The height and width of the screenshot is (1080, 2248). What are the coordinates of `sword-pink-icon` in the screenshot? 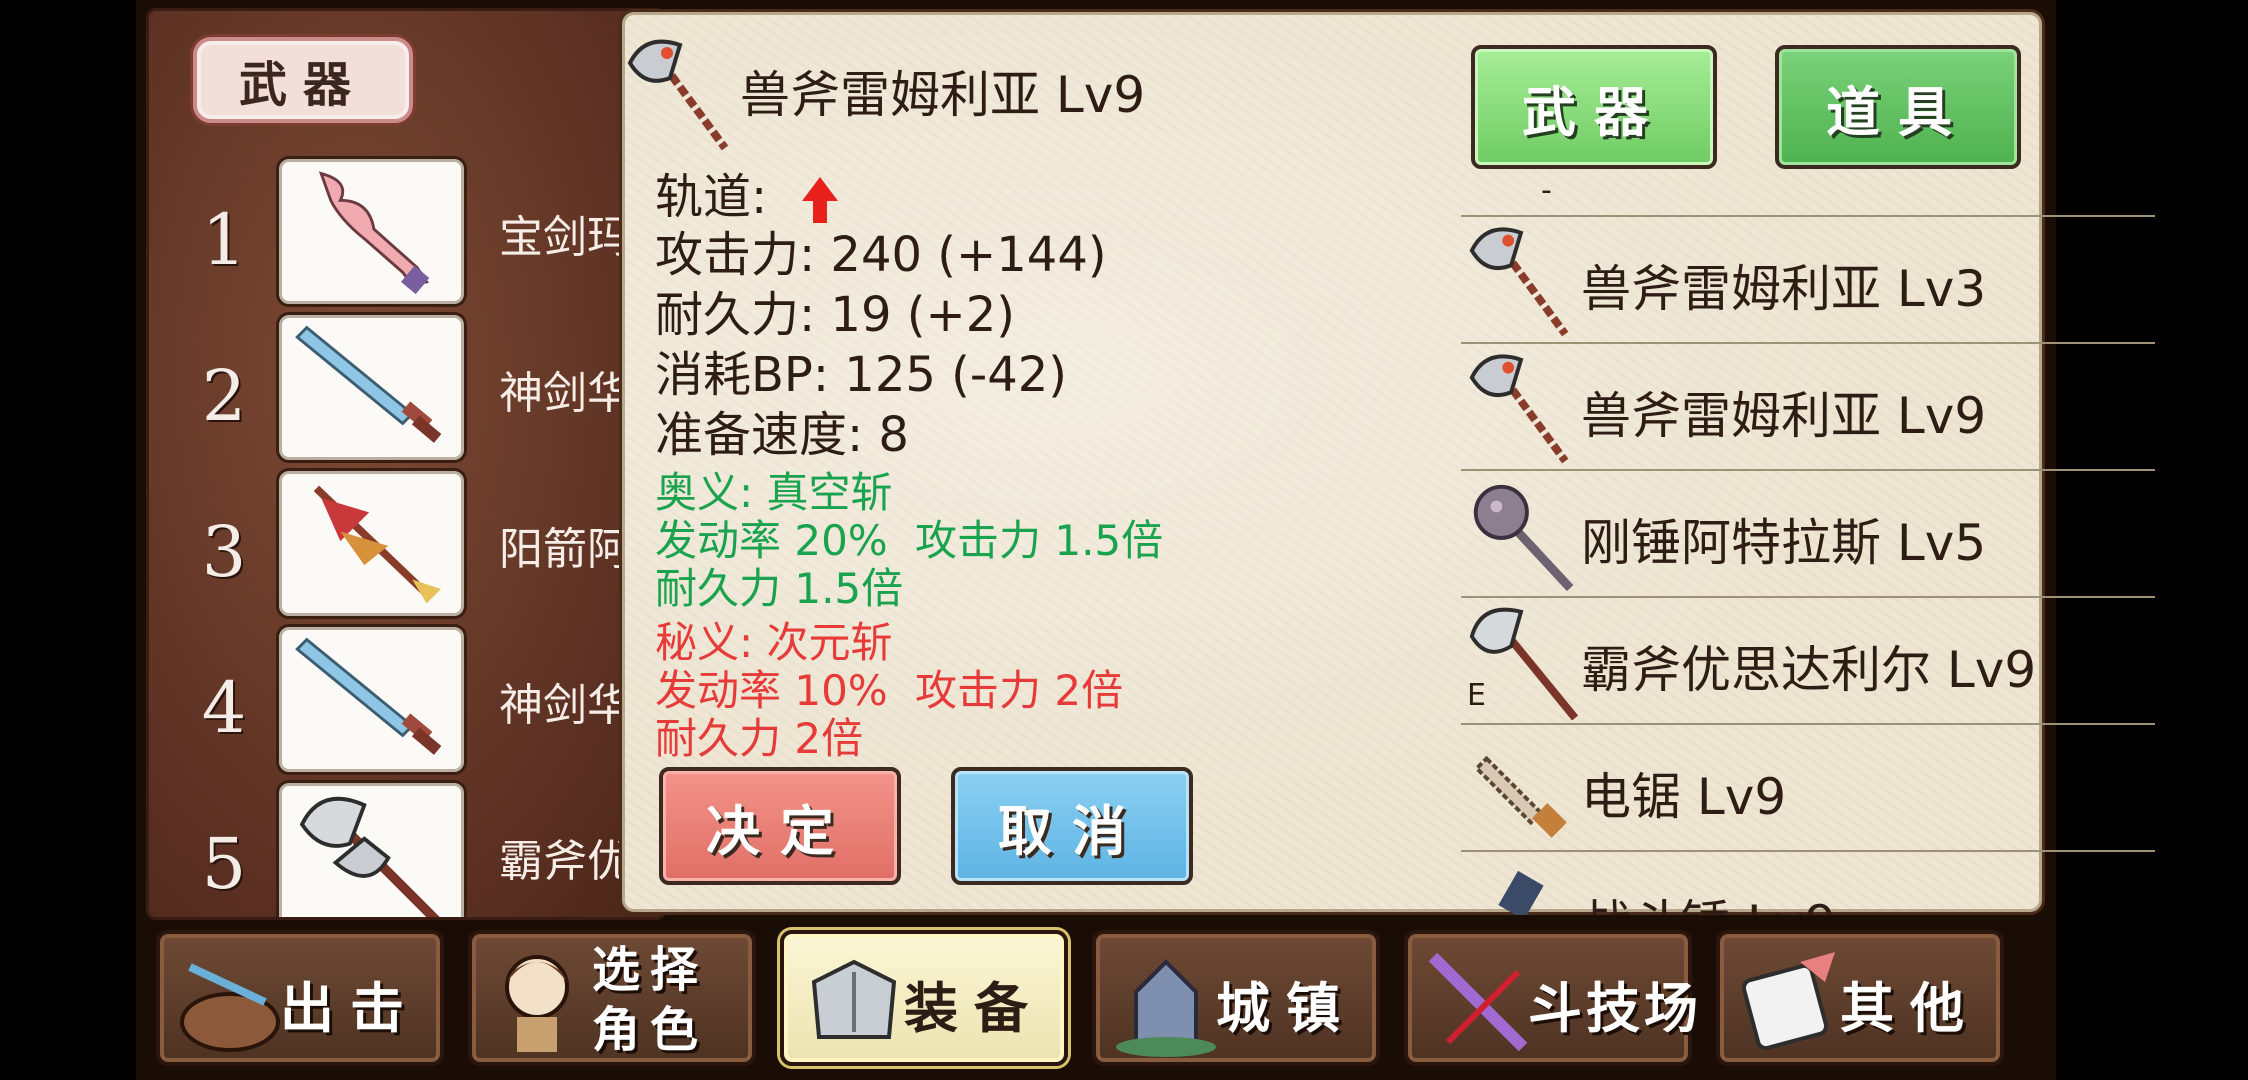 It's located at (371, 231).